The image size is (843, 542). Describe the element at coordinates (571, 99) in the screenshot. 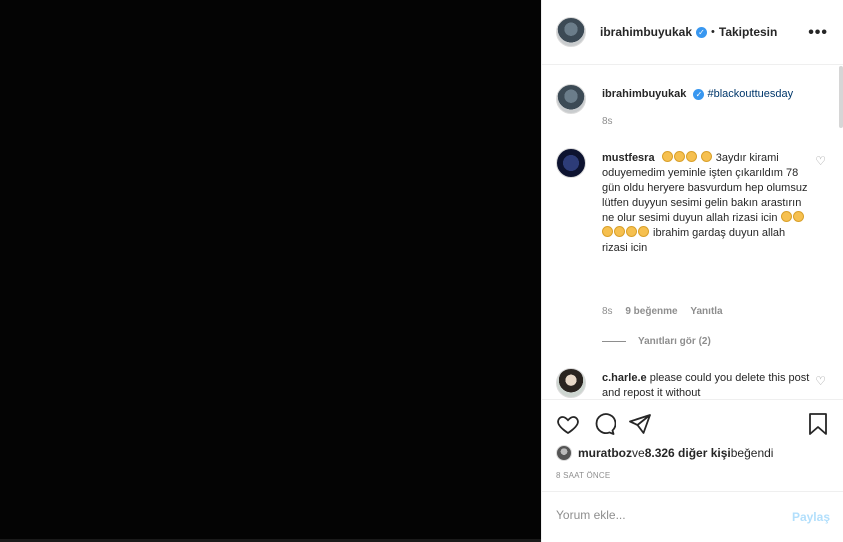

I see `caption-avatar` at that location.